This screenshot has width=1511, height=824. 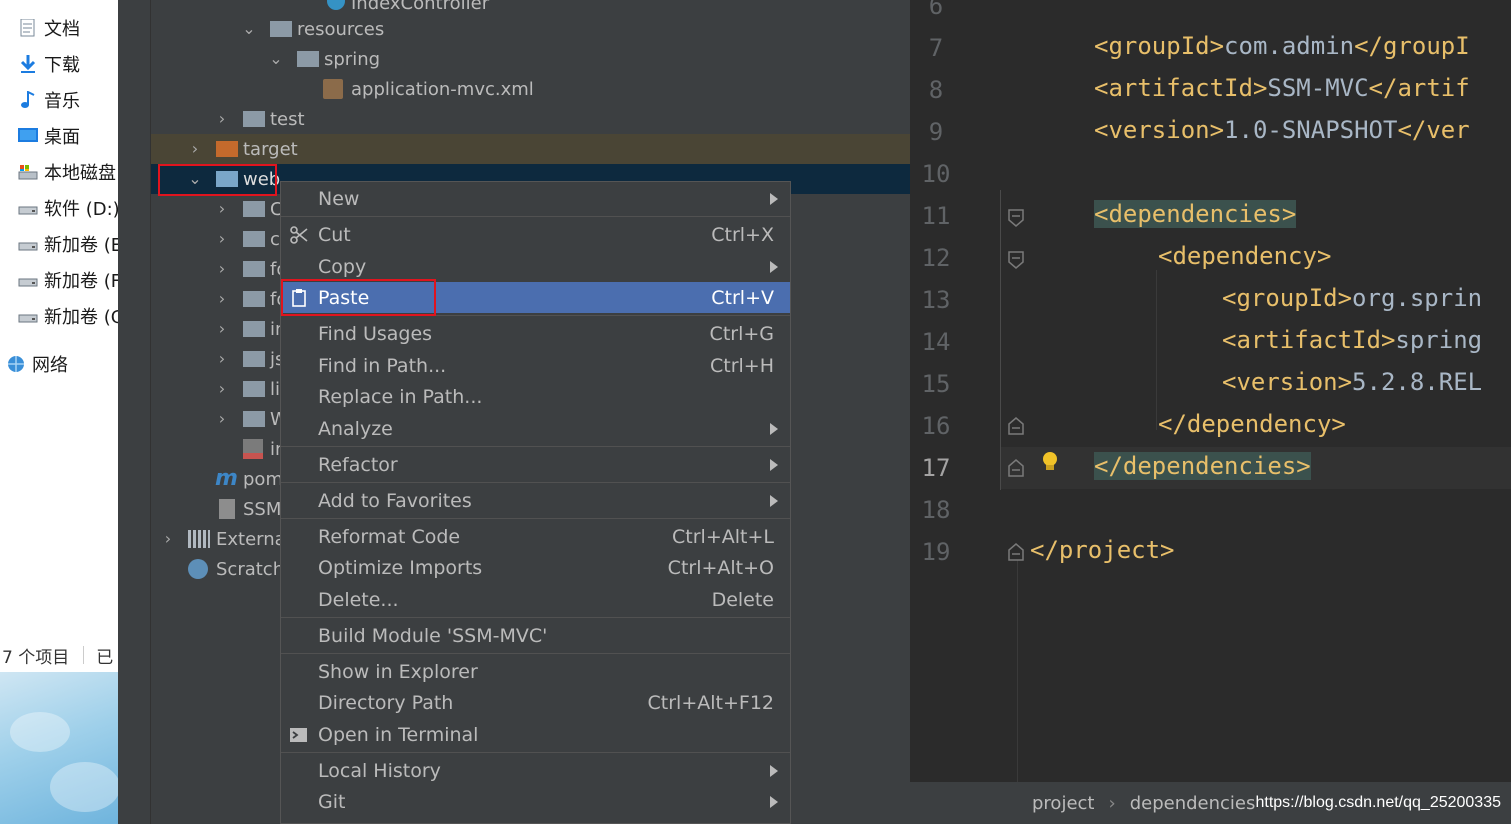 What do you see at coordinates (28, 99) in the screenshot?
I see `music-icon` at bounding box center [28, 99].